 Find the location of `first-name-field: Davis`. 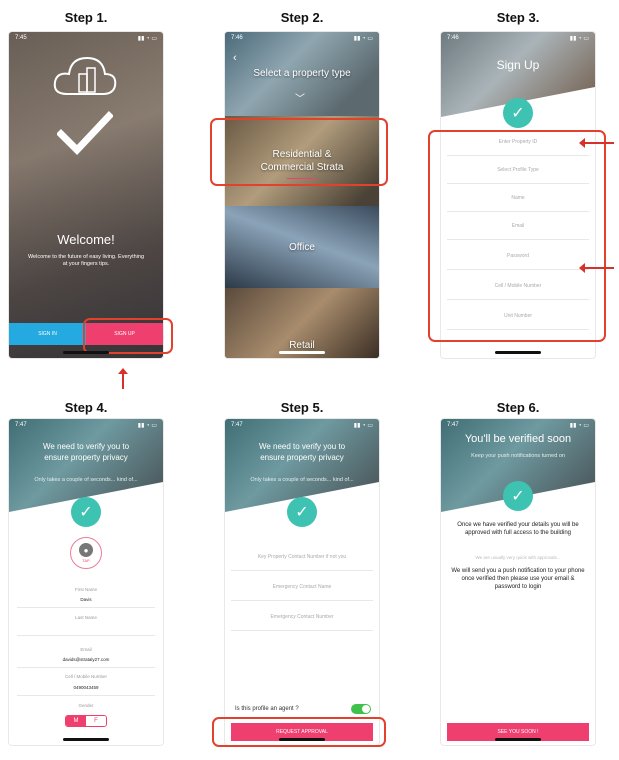

first-name-field: Davis is located at coordinates (86, 599).